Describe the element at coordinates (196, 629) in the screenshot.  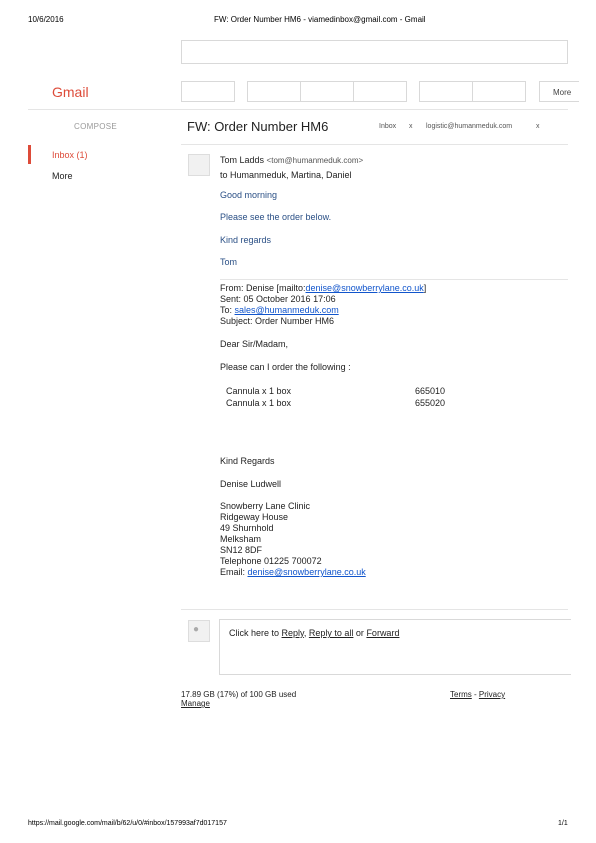
I see `person-icon: ●` at that location.